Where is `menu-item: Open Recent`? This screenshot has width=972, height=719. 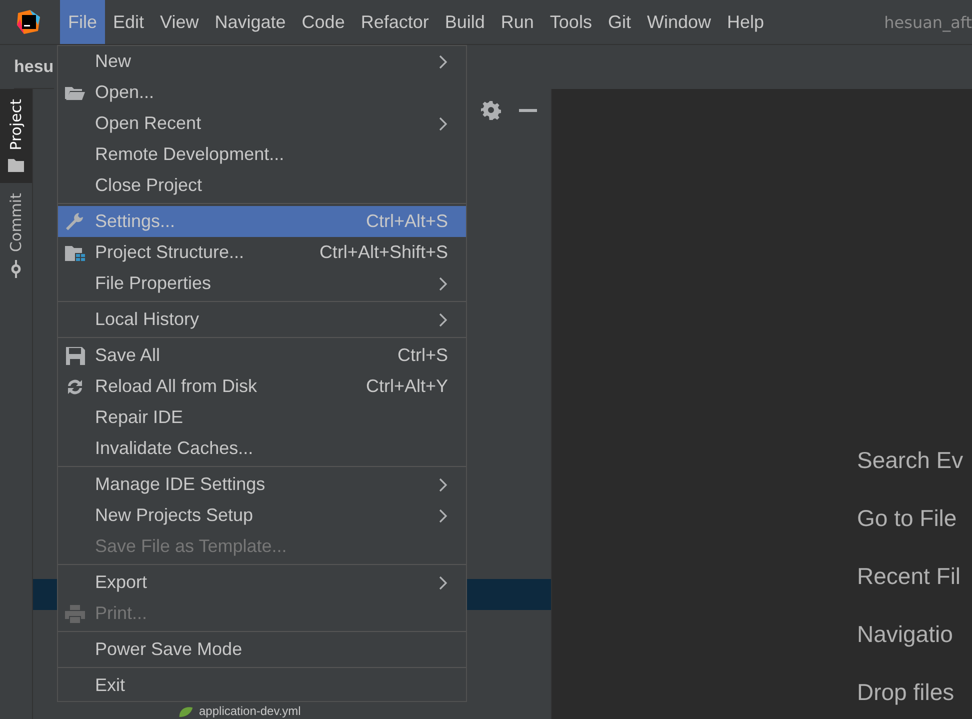 menu-item: Open Recent is located at coordinates (262, 123).